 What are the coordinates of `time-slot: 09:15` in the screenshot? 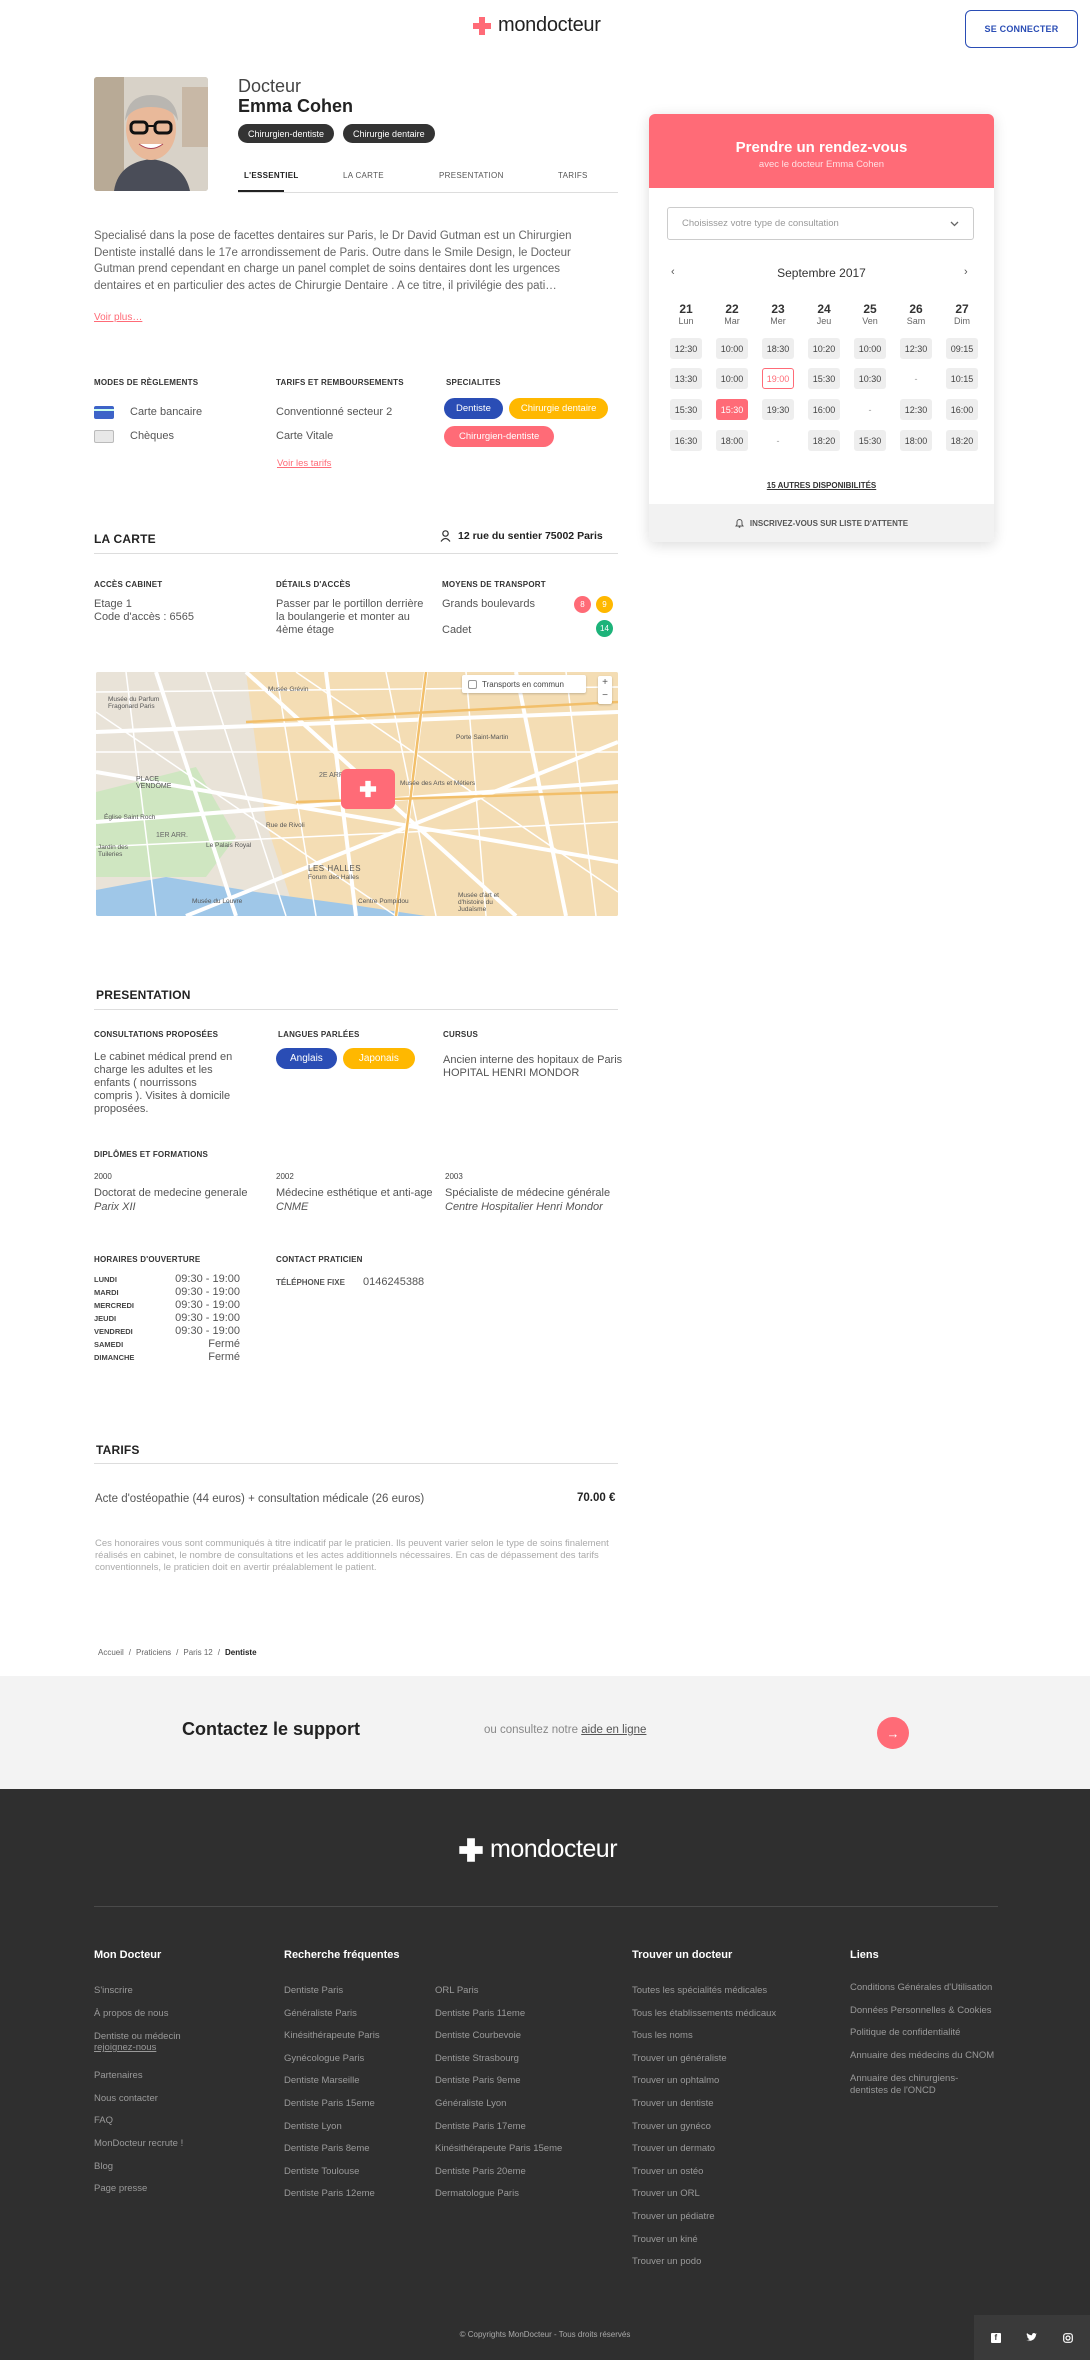 It's located at (962, 348).